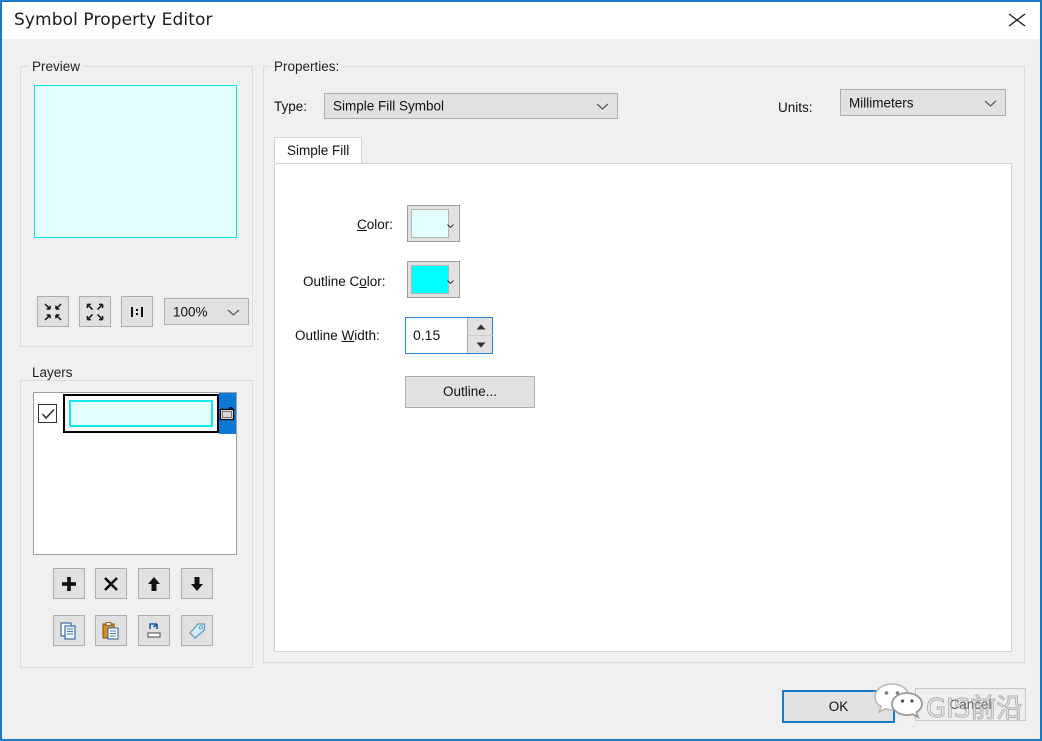 The height and width of the screenshot is (741, 1042). What do you see at coordinates (480, 327) in the screenshot?
I see `stepper-up-button` at bounding box center [480, 327].